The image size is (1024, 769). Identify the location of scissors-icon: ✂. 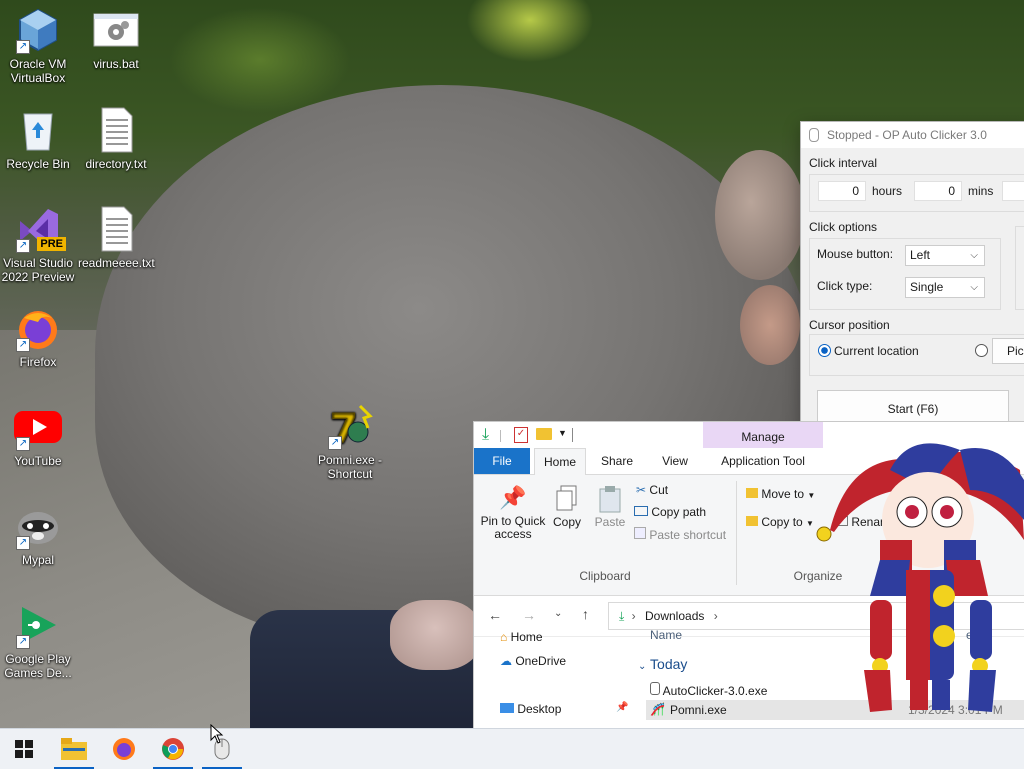
(641, 490).